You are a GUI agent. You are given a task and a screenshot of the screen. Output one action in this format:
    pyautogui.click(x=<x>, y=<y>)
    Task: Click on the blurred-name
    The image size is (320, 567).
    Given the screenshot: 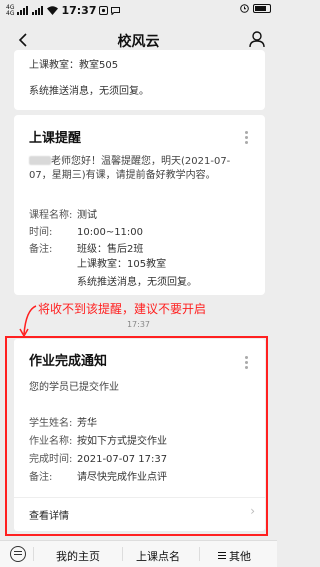 What is the action you would take?
    pyautogui.click(x=40, y=160)
    